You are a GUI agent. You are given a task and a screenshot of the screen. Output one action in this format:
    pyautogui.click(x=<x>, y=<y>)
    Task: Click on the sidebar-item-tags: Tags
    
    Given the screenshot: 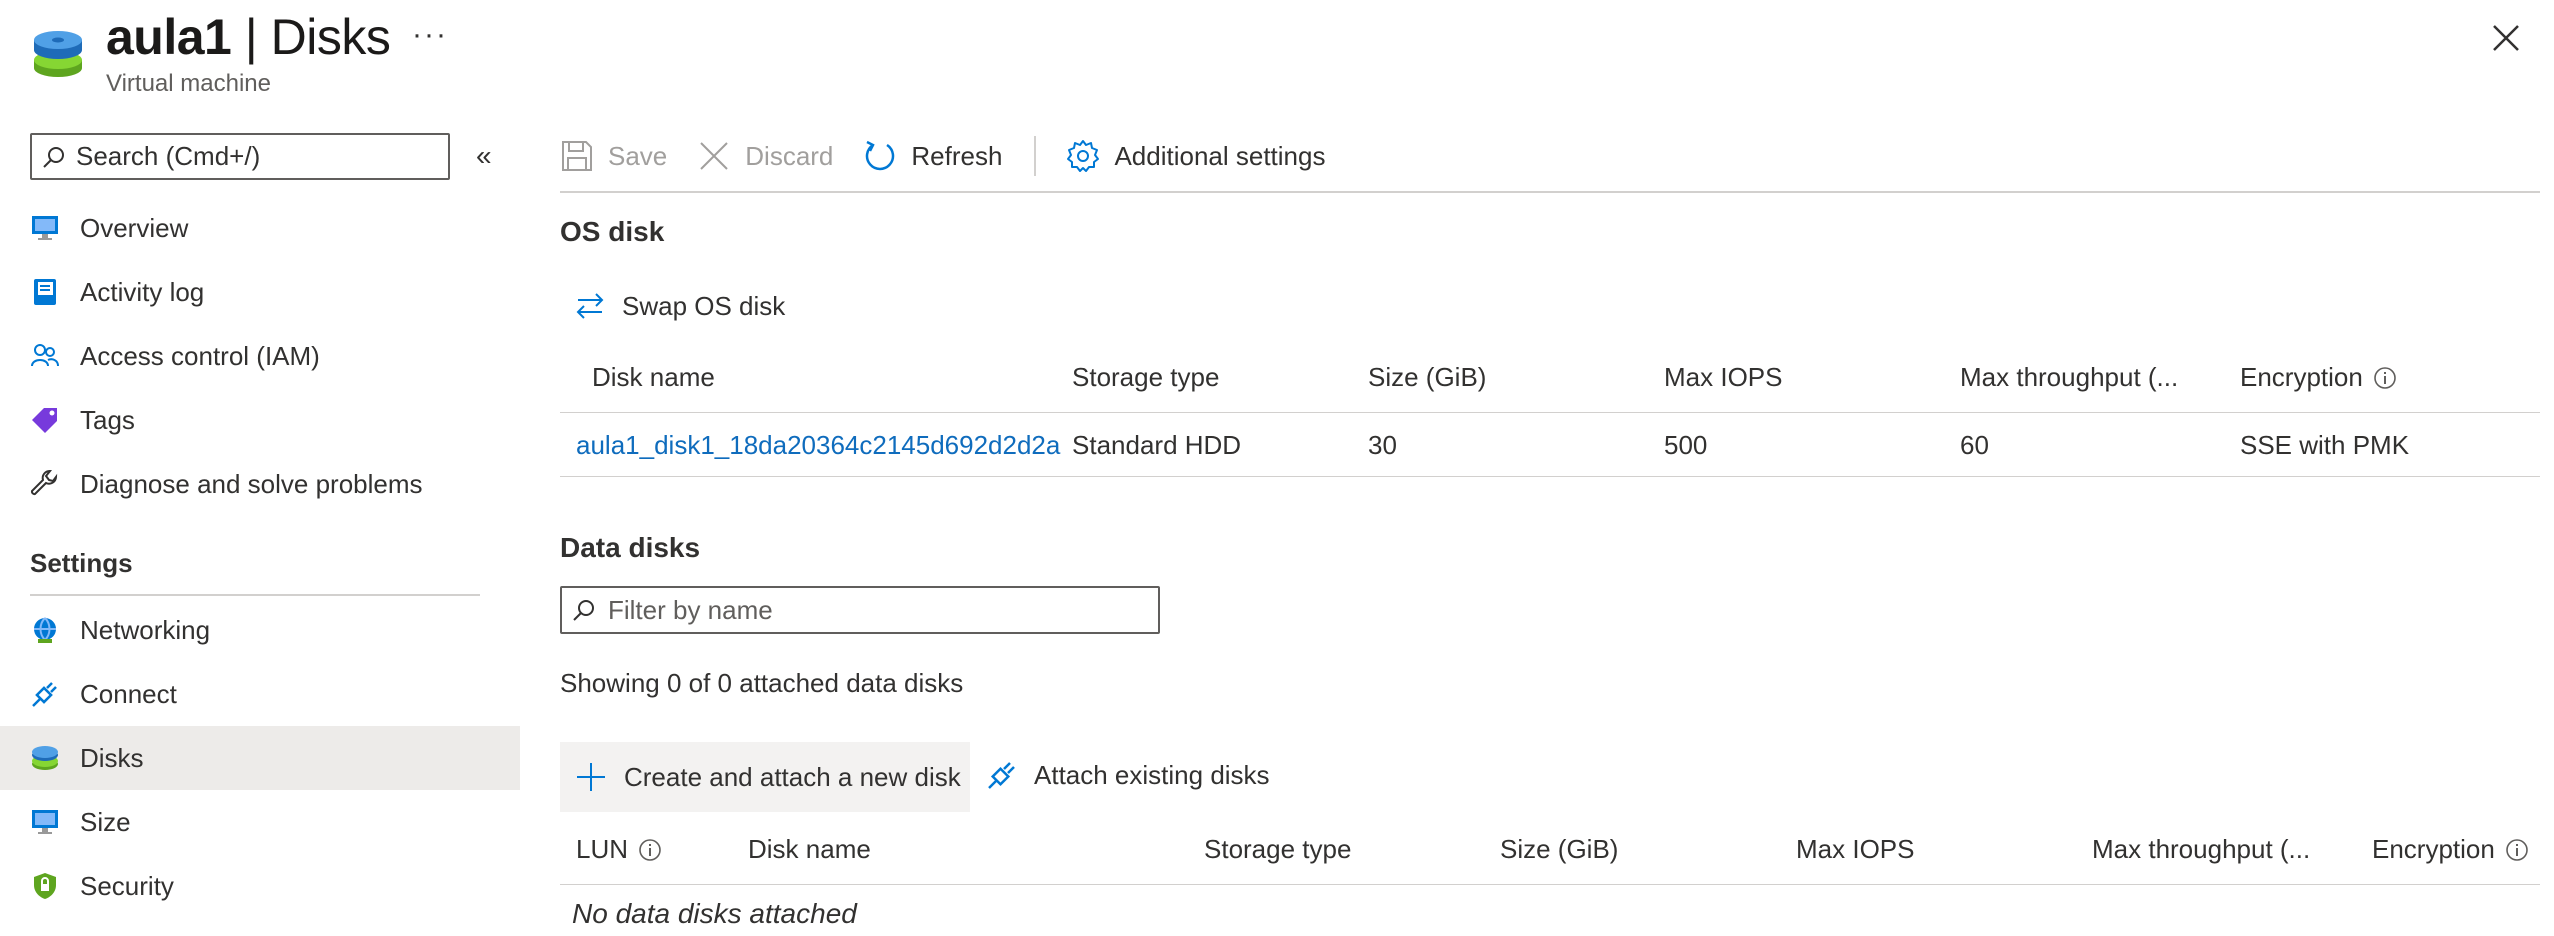 What is the action you would take?
    pyautogui.click(x=260, y=420)
    